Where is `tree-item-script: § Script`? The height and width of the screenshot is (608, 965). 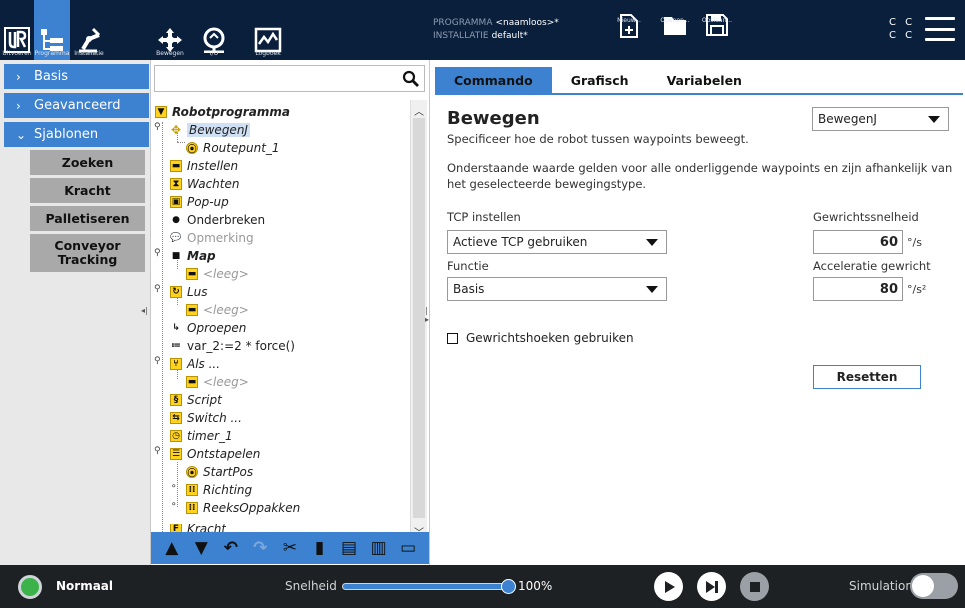 tree-item-script: § Script is located at coordinates (196, 400).